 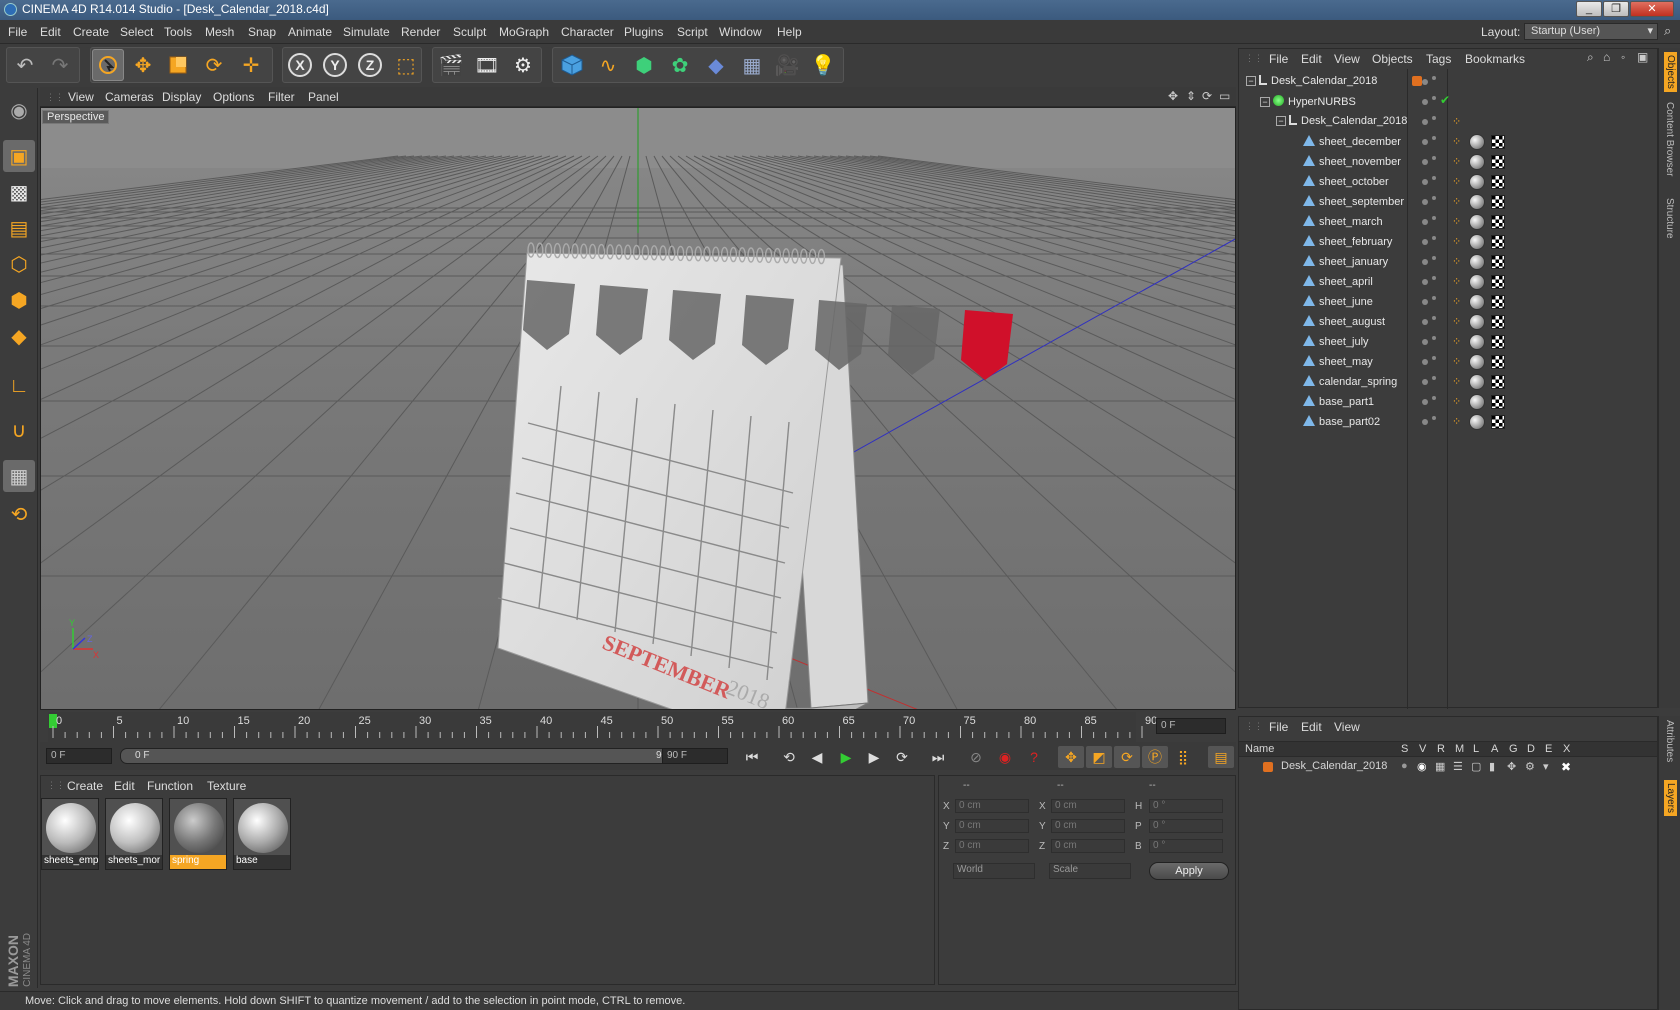 What do you see at coordinates (178, 32) in the screenshot?
I see `menu-tools: Tools` at bounding box center [178, 32].